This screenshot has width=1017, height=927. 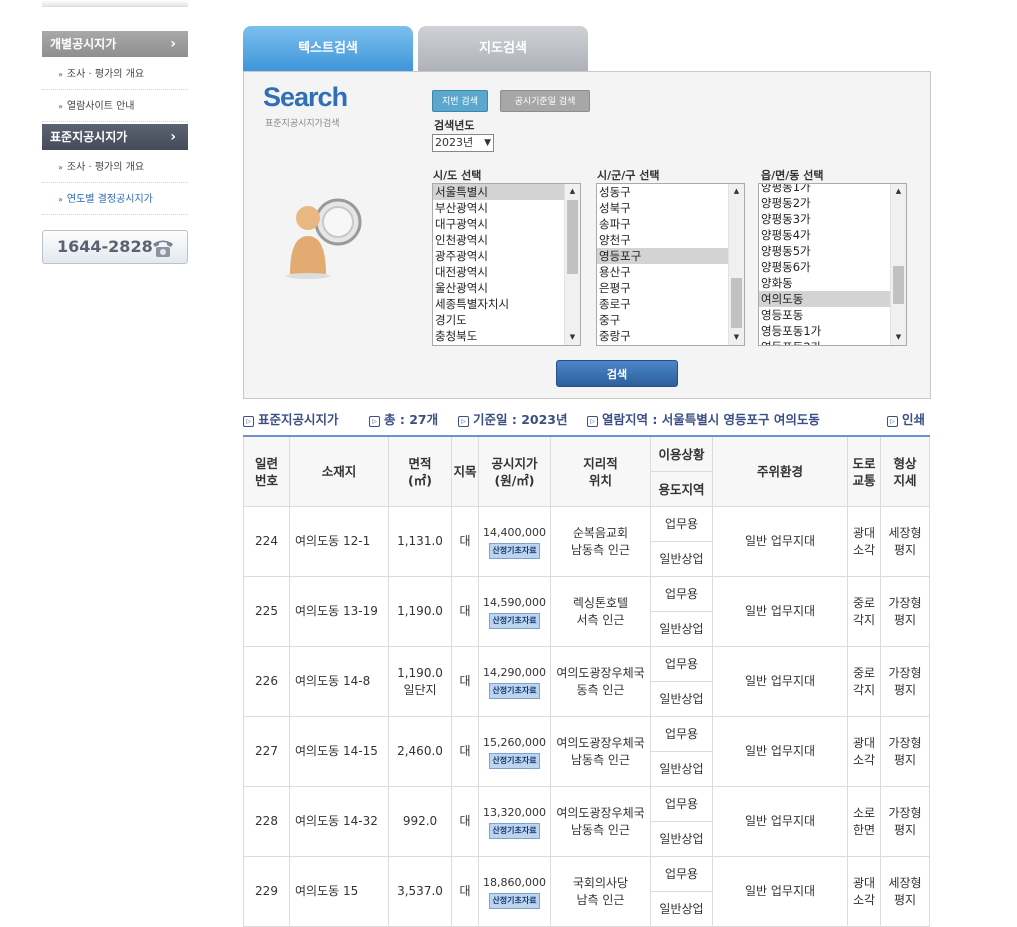 I want to click on info-total: ▷ 총 : 27개, so click(x=403, y=418).